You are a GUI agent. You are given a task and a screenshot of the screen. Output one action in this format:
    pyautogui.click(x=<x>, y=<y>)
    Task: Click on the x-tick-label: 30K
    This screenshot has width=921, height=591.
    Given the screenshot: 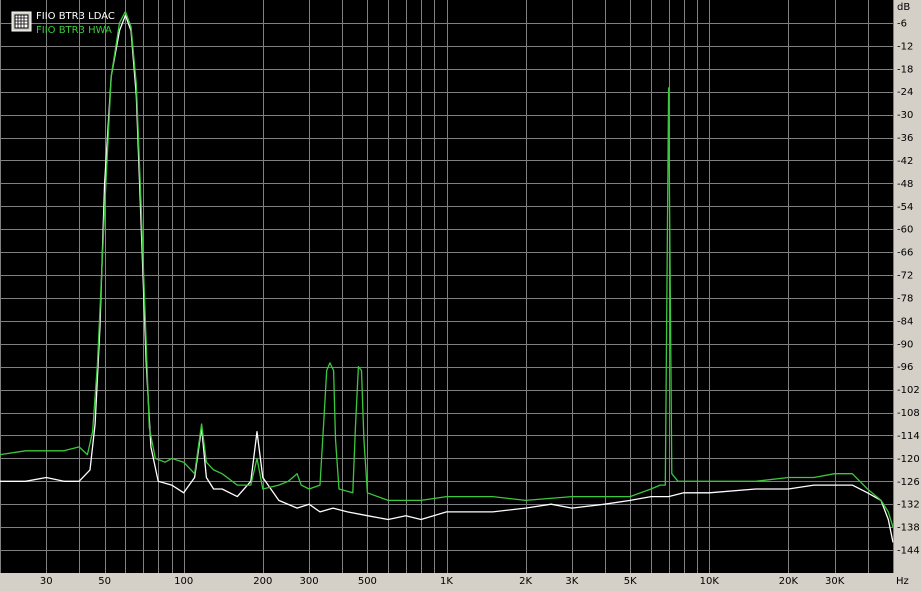 What is the action you would take?
    pyautogui.click(x=835, y=581)
    